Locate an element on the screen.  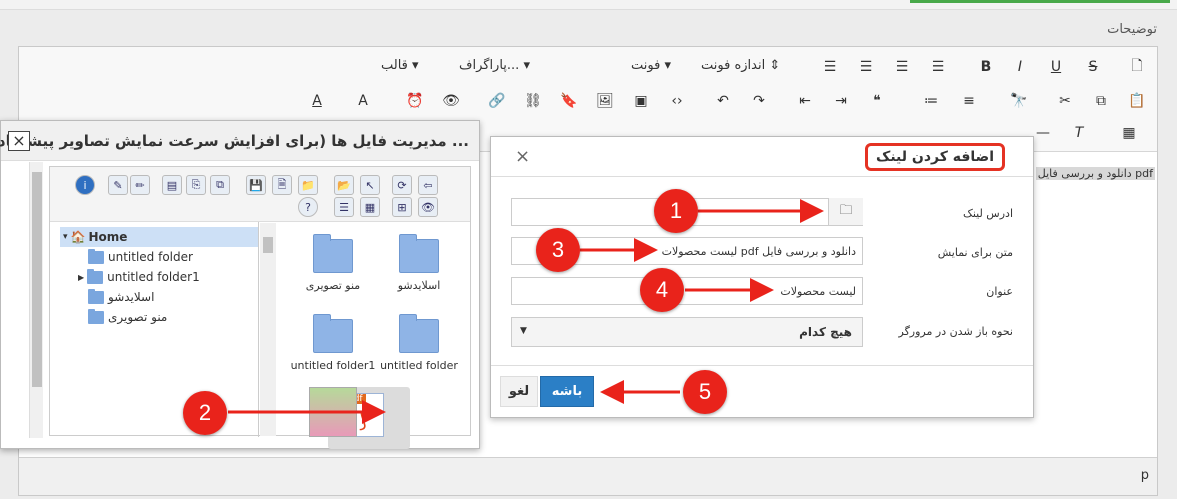
annotation-badge-1: 1 is located at coordinates (676, 211).